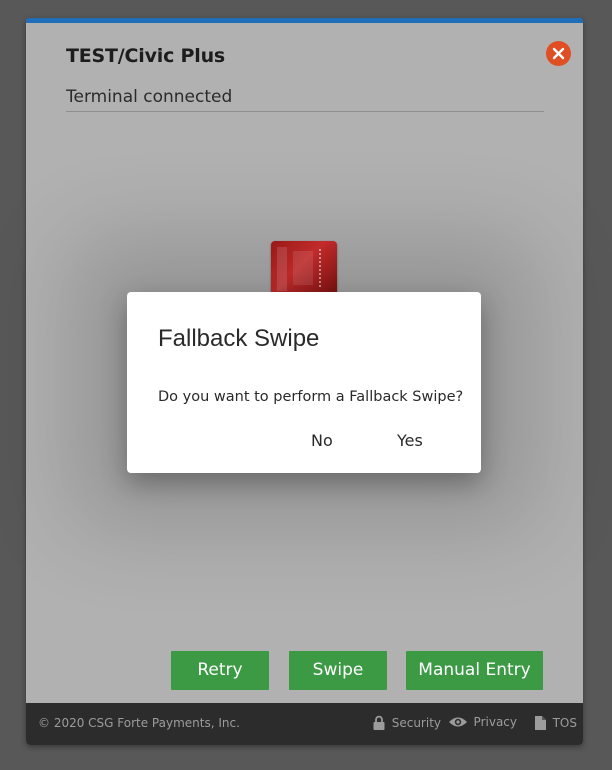 The image size is (612, 770). Describe the element at coordinates (282, 269) in the screenshot. I see `card-stripe` at that location.